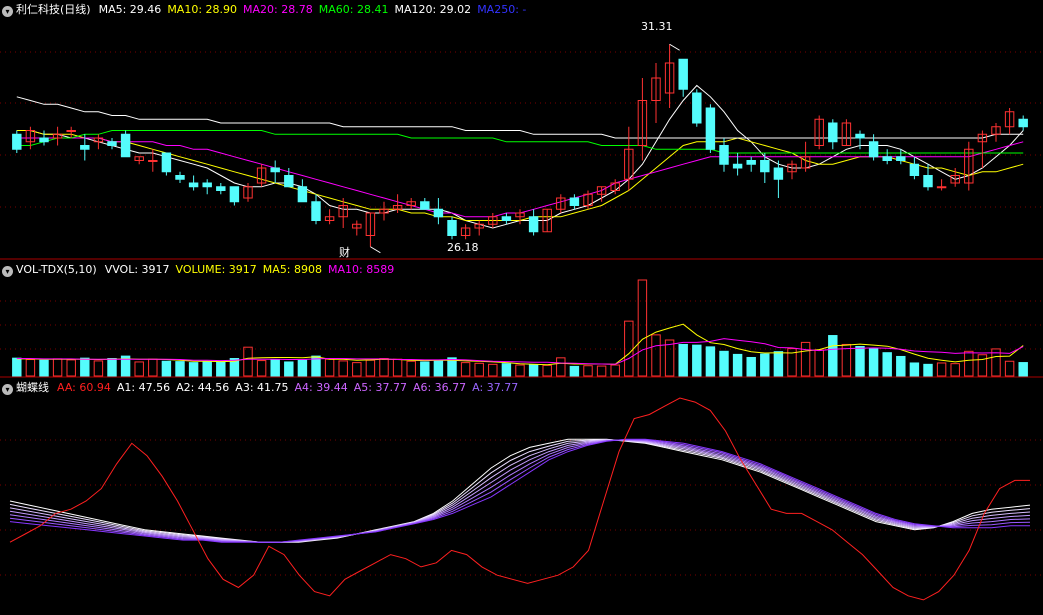 This screenshot has width=1043, height=615. What do you see at coordinates (674, 47) in the screenshot?
I see `high-pointer` at bounding box center [674, 47].